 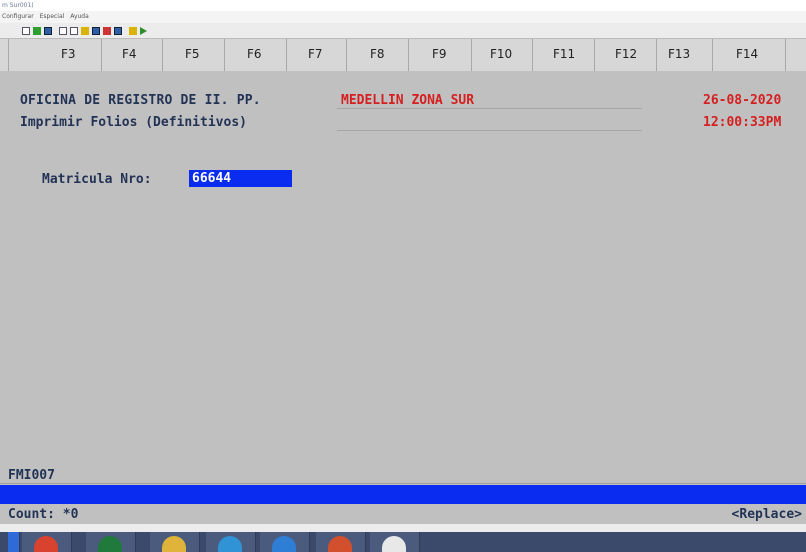 I want to click on chrome-icon, so click(x=46, y=544).